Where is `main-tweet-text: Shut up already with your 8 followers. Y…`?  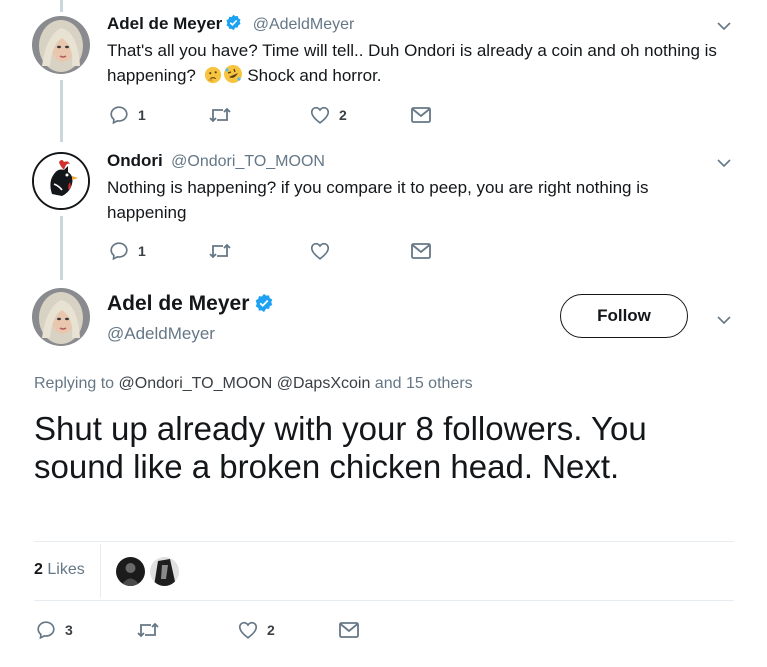
main-tweet-text: Shut up already with your 8 followers. Y… is located at coordinates (340, 448).